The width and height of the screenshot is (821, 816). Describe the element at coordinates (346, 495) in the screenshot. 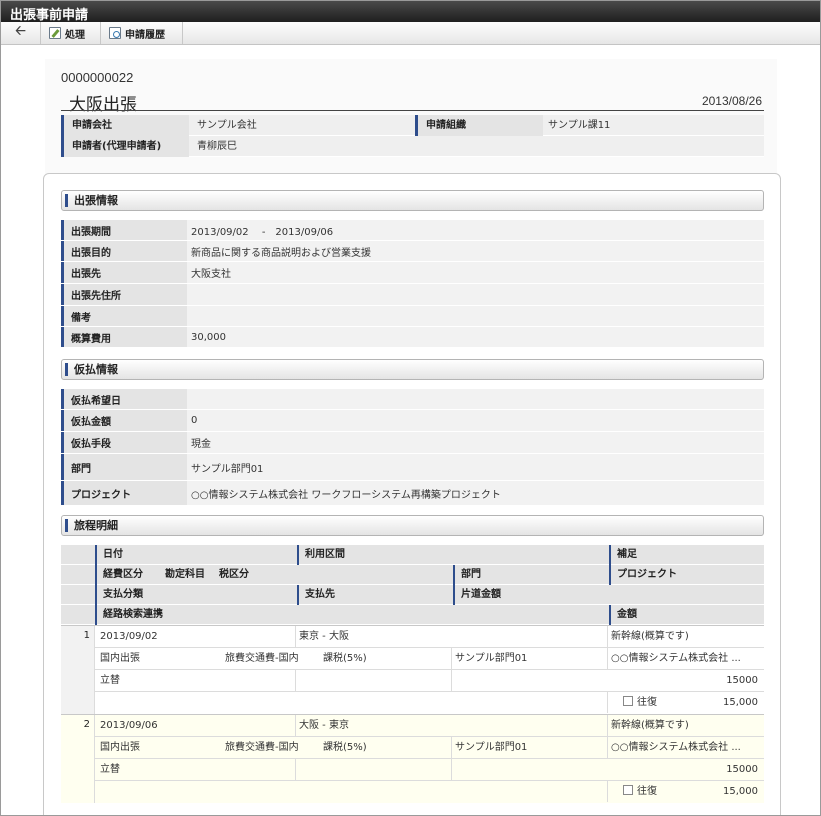

I see `field-value: ○○情報システム株式会社 ワークフローシステム再構築プロジェクト` at that location.